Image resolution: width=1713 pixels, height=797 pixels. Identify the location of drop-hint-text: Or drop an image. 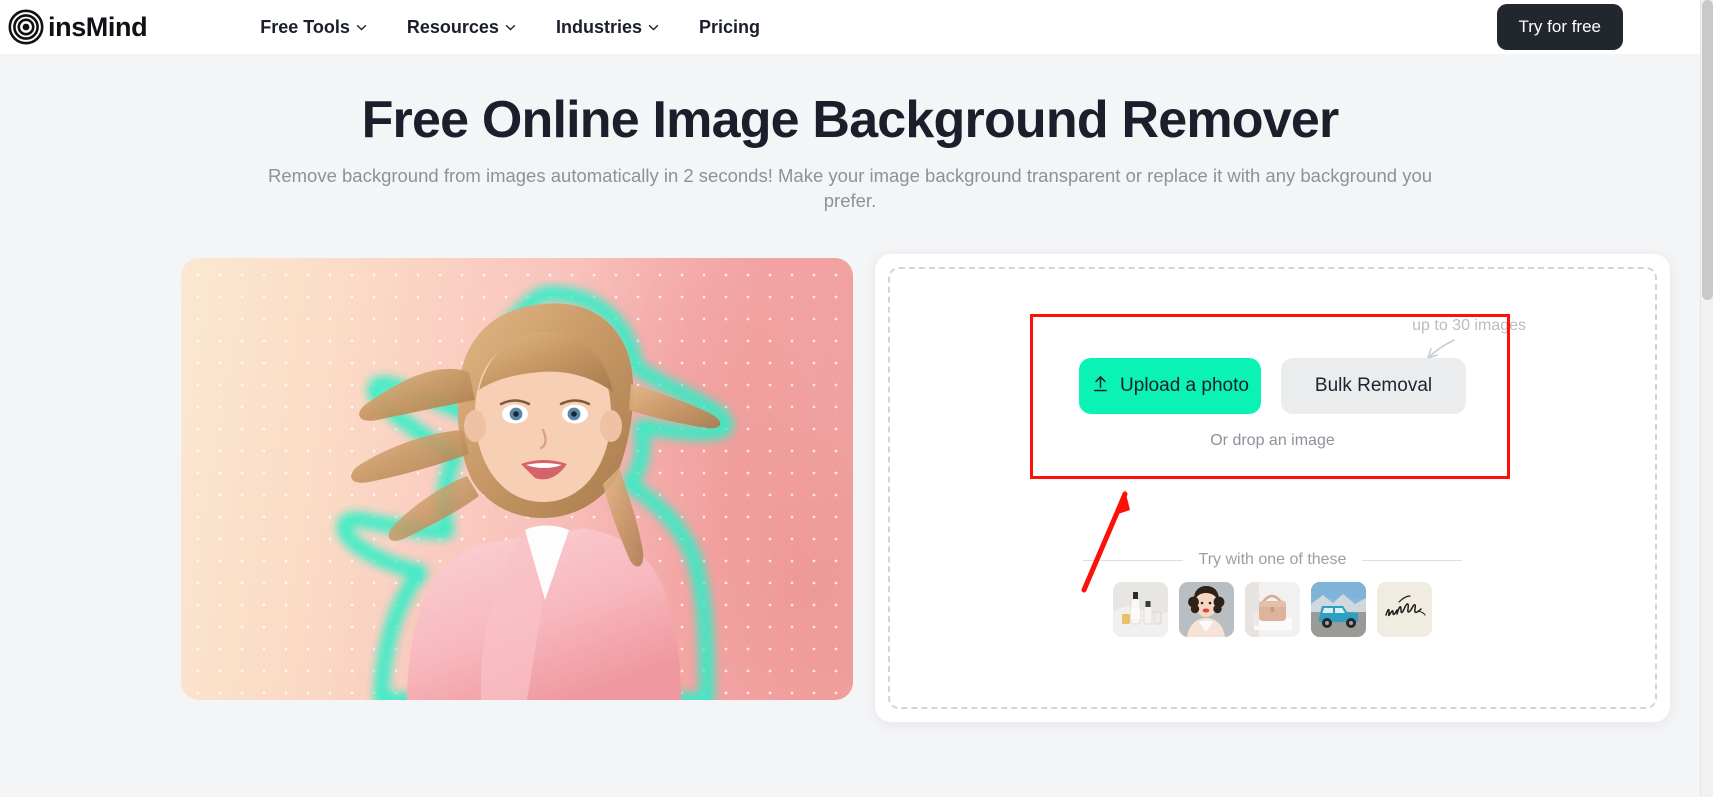
(1272, 440).